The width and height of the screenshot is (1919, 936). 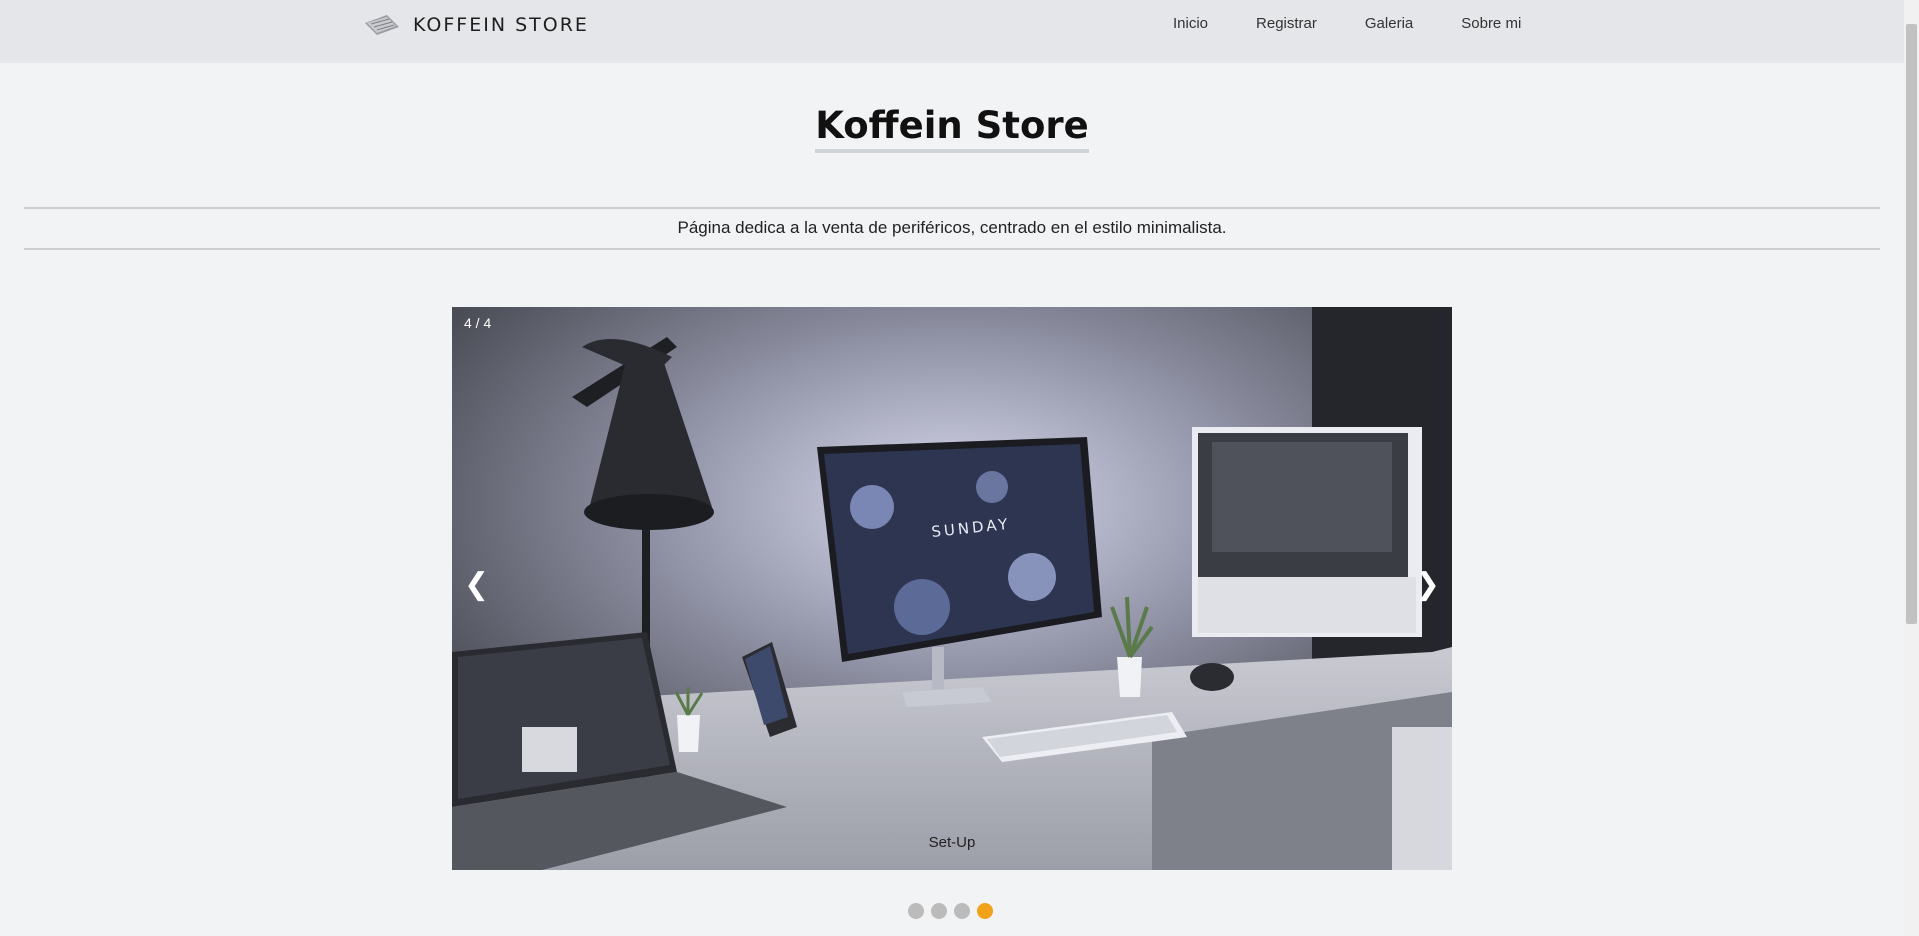 I want to click on scrollbar-thumb, so click(x=1911, y=324).